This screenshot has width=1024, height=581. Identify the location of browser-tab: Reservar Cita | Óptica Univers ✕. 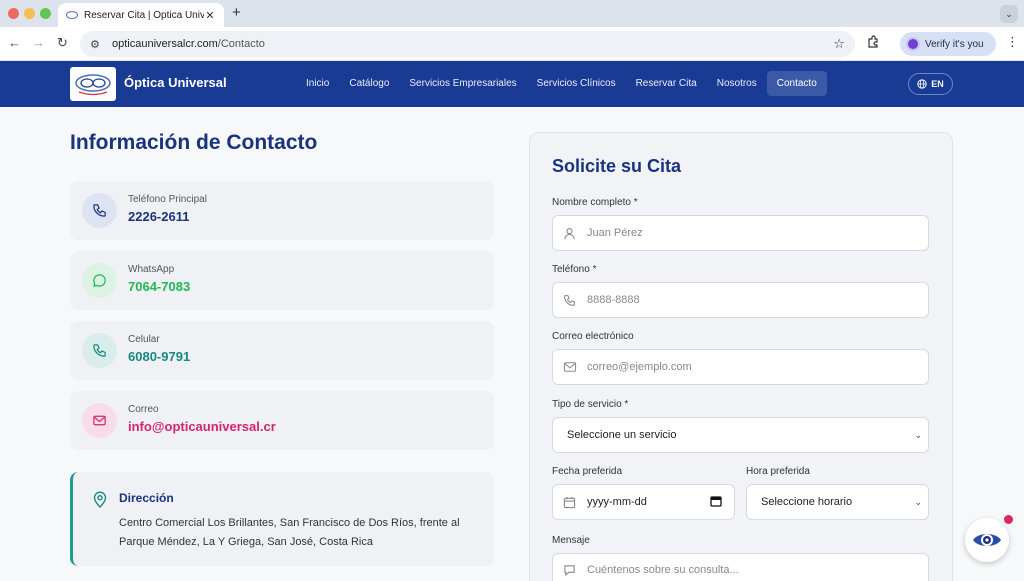
(141, 15).